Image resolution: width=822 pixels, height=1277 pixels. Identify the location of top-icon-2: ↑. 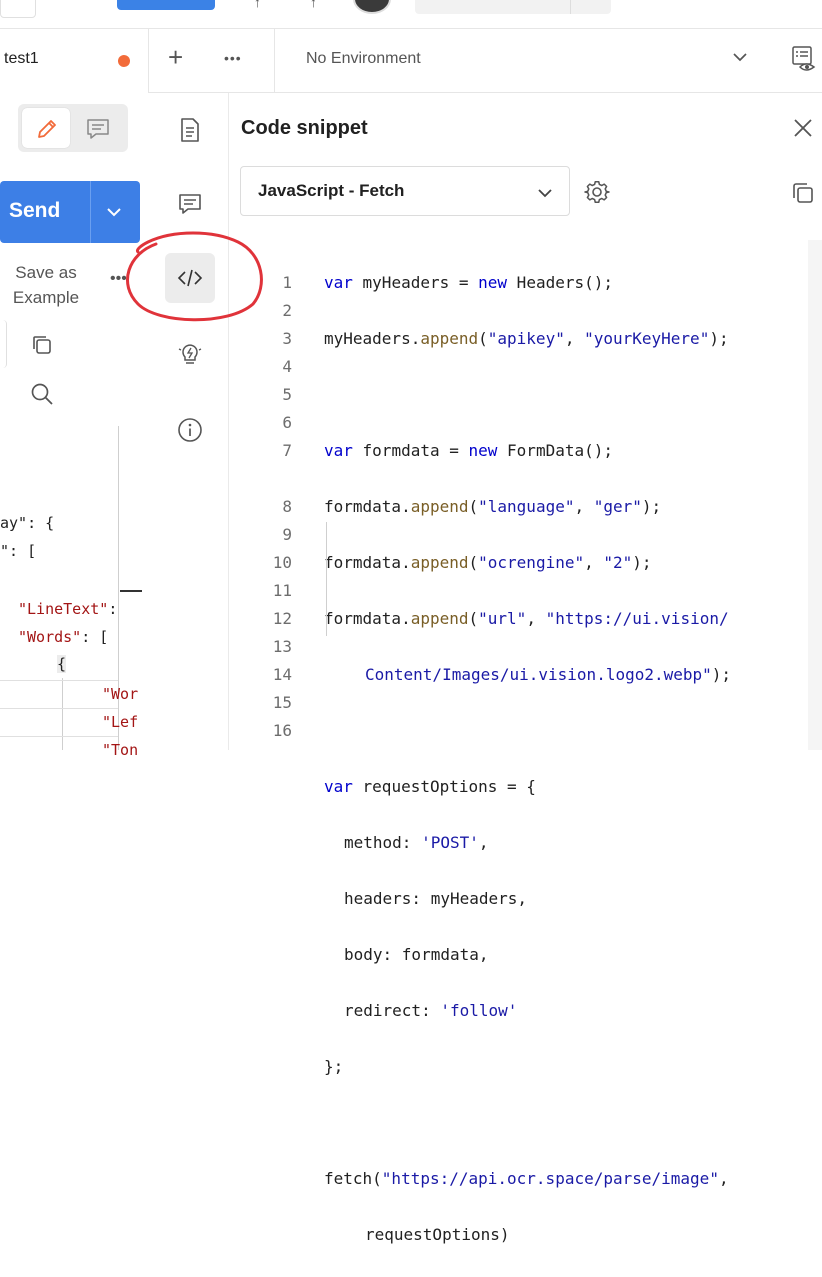
(313, 5).